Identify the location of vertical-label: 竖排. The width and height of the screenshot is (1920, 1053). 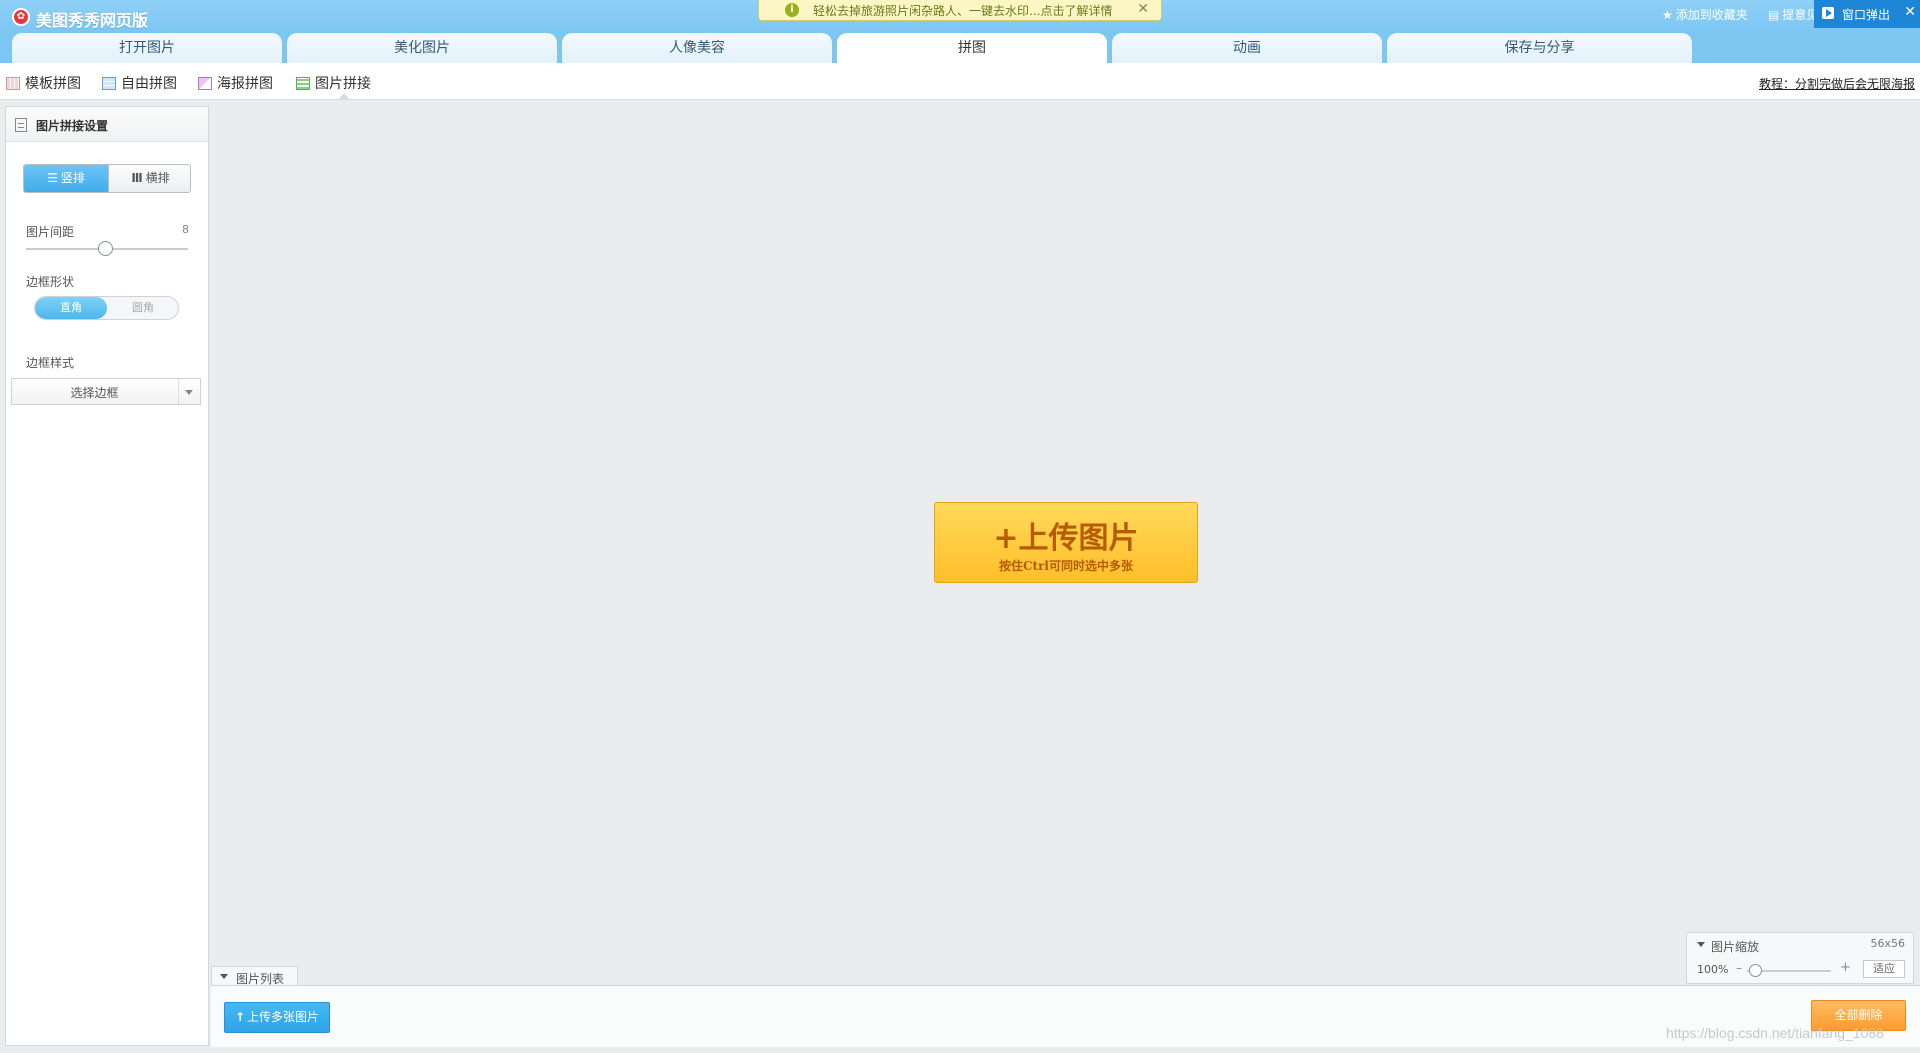
(72, 178).